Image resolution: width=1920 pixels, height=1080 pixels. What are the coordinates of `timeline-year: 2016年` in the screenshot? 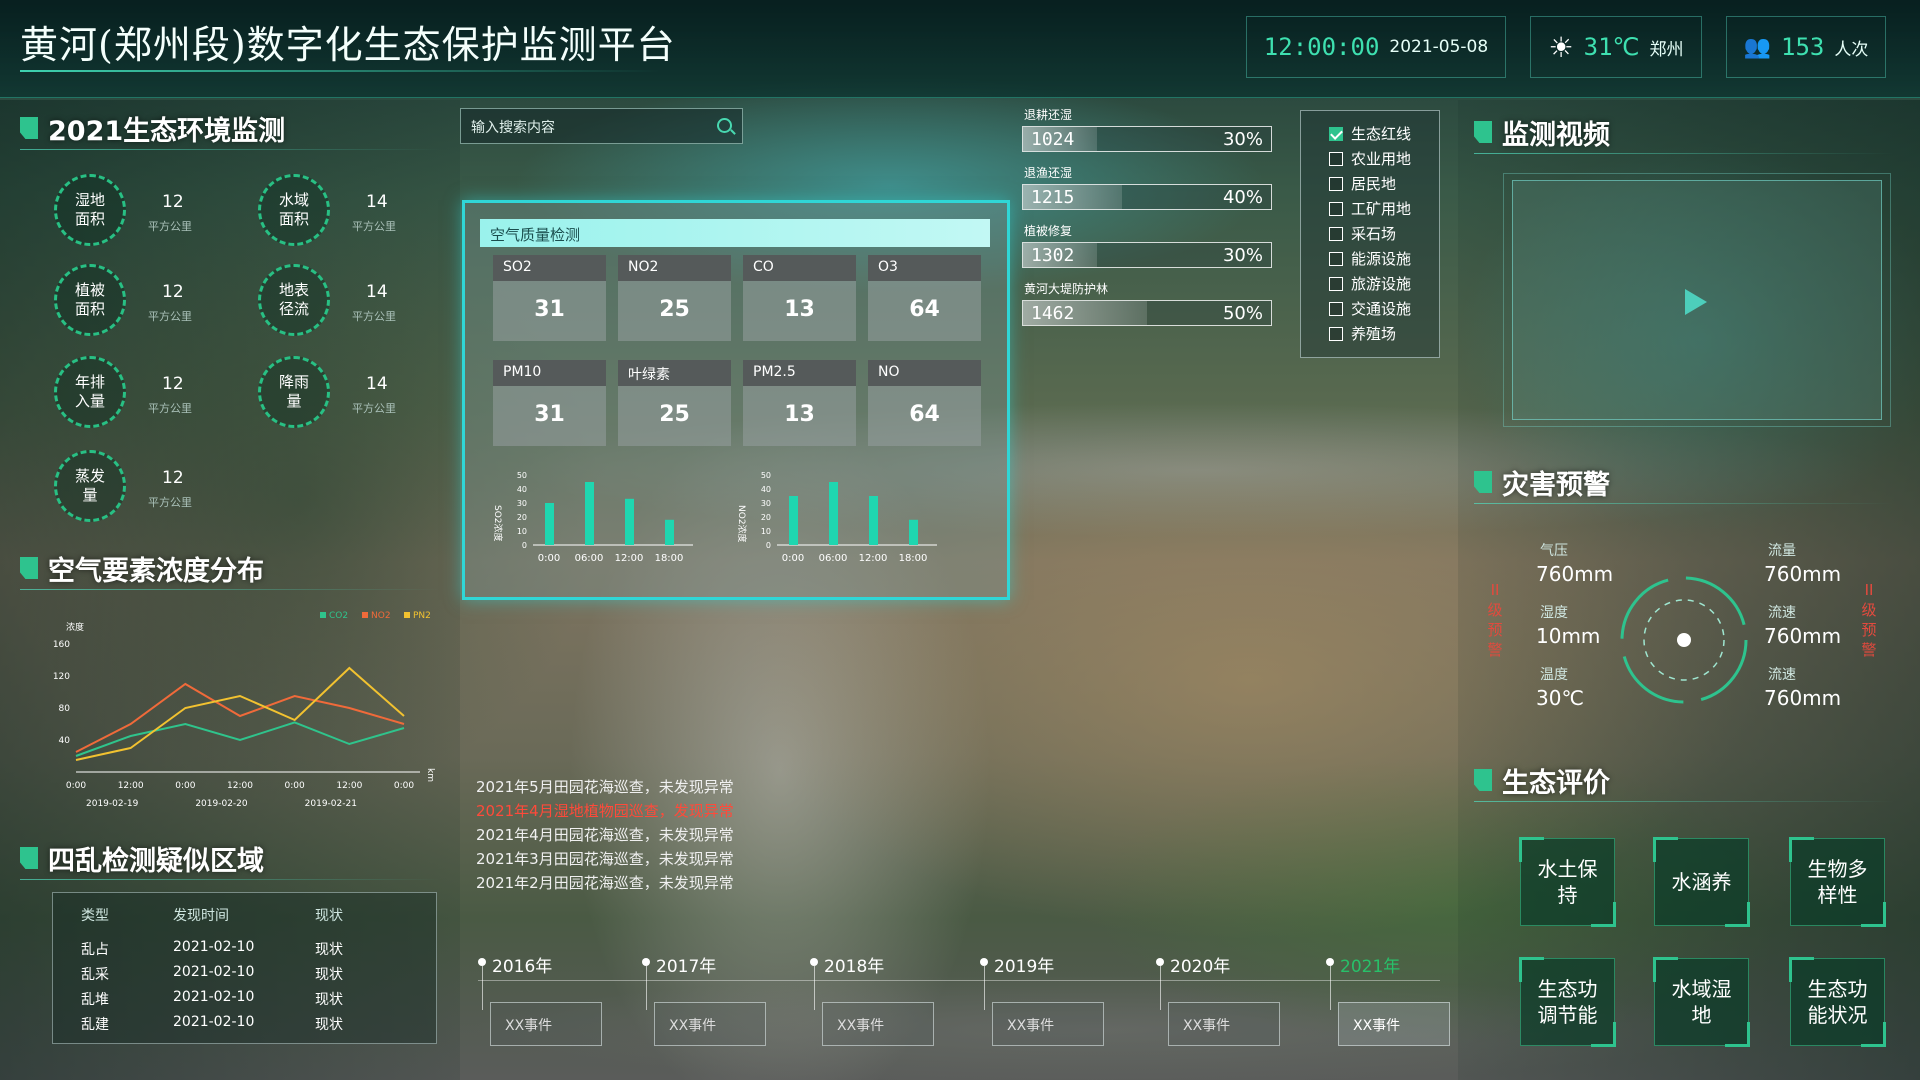 It's located at (522, 964).